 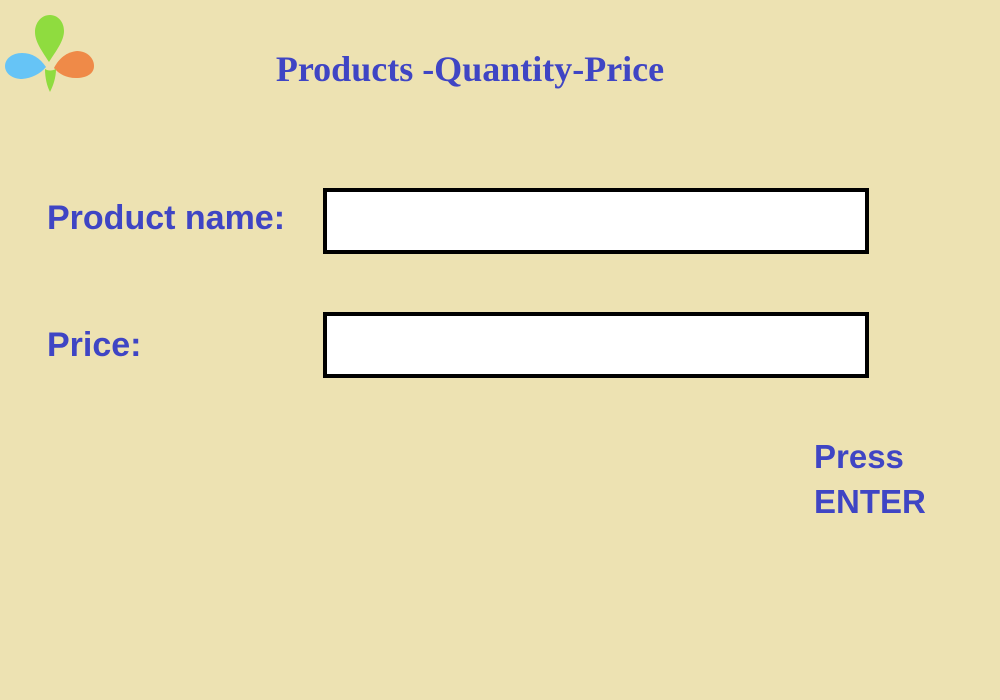 What do you see at coordinates (470, 69) in the screenshot?
I see `page-title: Products -Quantity-Price` at bounding box center [470, 69].